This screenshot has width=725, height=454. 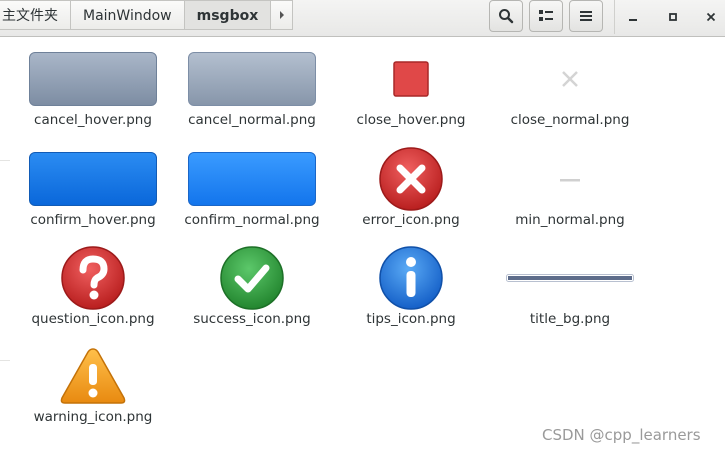 I want to click on search-icon, so click(x=506, y=16).